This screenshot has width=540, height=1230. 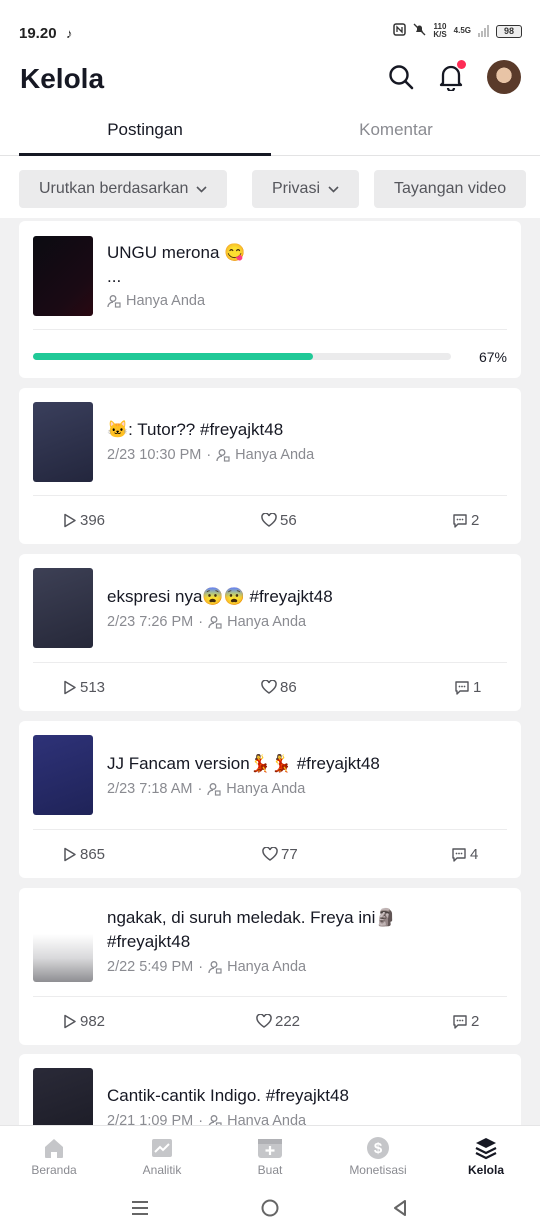 What do you see at coordinates (123, 189) in the screenshot?
I see `sort-filter-chip: Urutkan berdasarkan` at bounding box center [123, 189].